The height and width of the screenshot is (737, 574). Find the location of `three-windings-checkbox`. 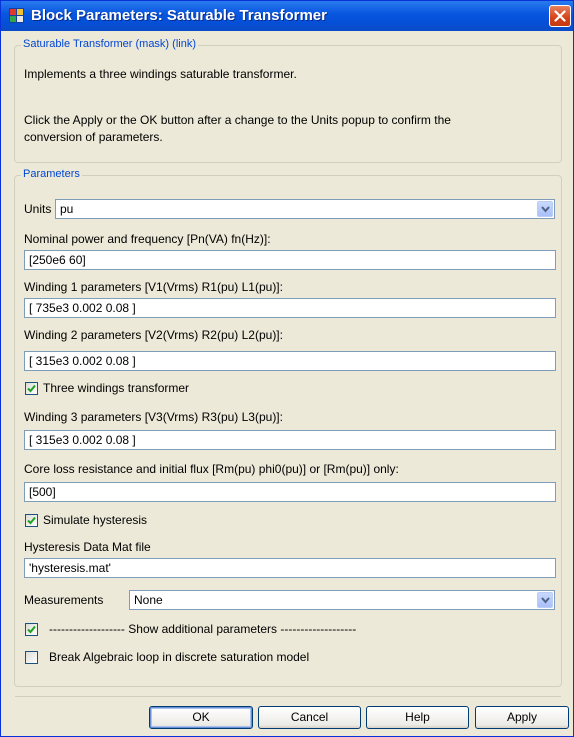

three-windings-checkbox is located at coordinates (31, 388).